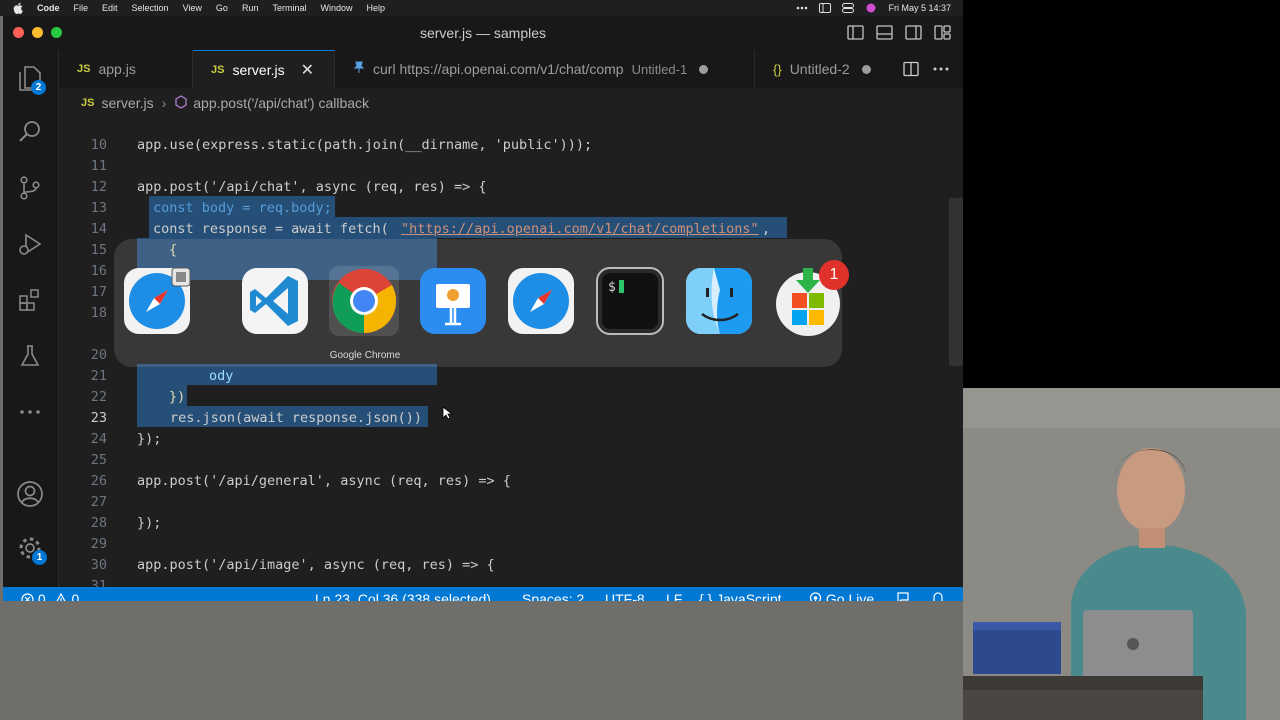 The image size is (1280, 720). What do you see at coordinates (511, 544) in the screenshot?
I see `code-line: 29` at bounding box center [511, 544].